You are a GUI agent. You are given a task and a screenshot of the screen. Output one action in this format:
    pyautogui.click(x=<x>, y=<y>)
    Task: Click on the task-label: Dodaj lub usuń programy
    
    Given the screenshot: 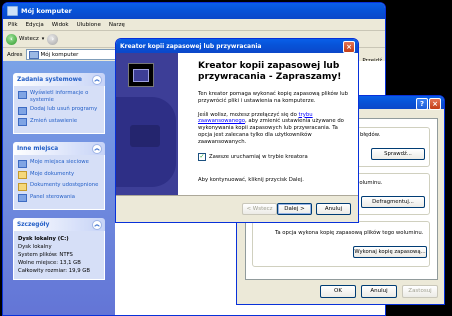 What is the action you would take?
    pyautogui.click(x=64, y=109)
    